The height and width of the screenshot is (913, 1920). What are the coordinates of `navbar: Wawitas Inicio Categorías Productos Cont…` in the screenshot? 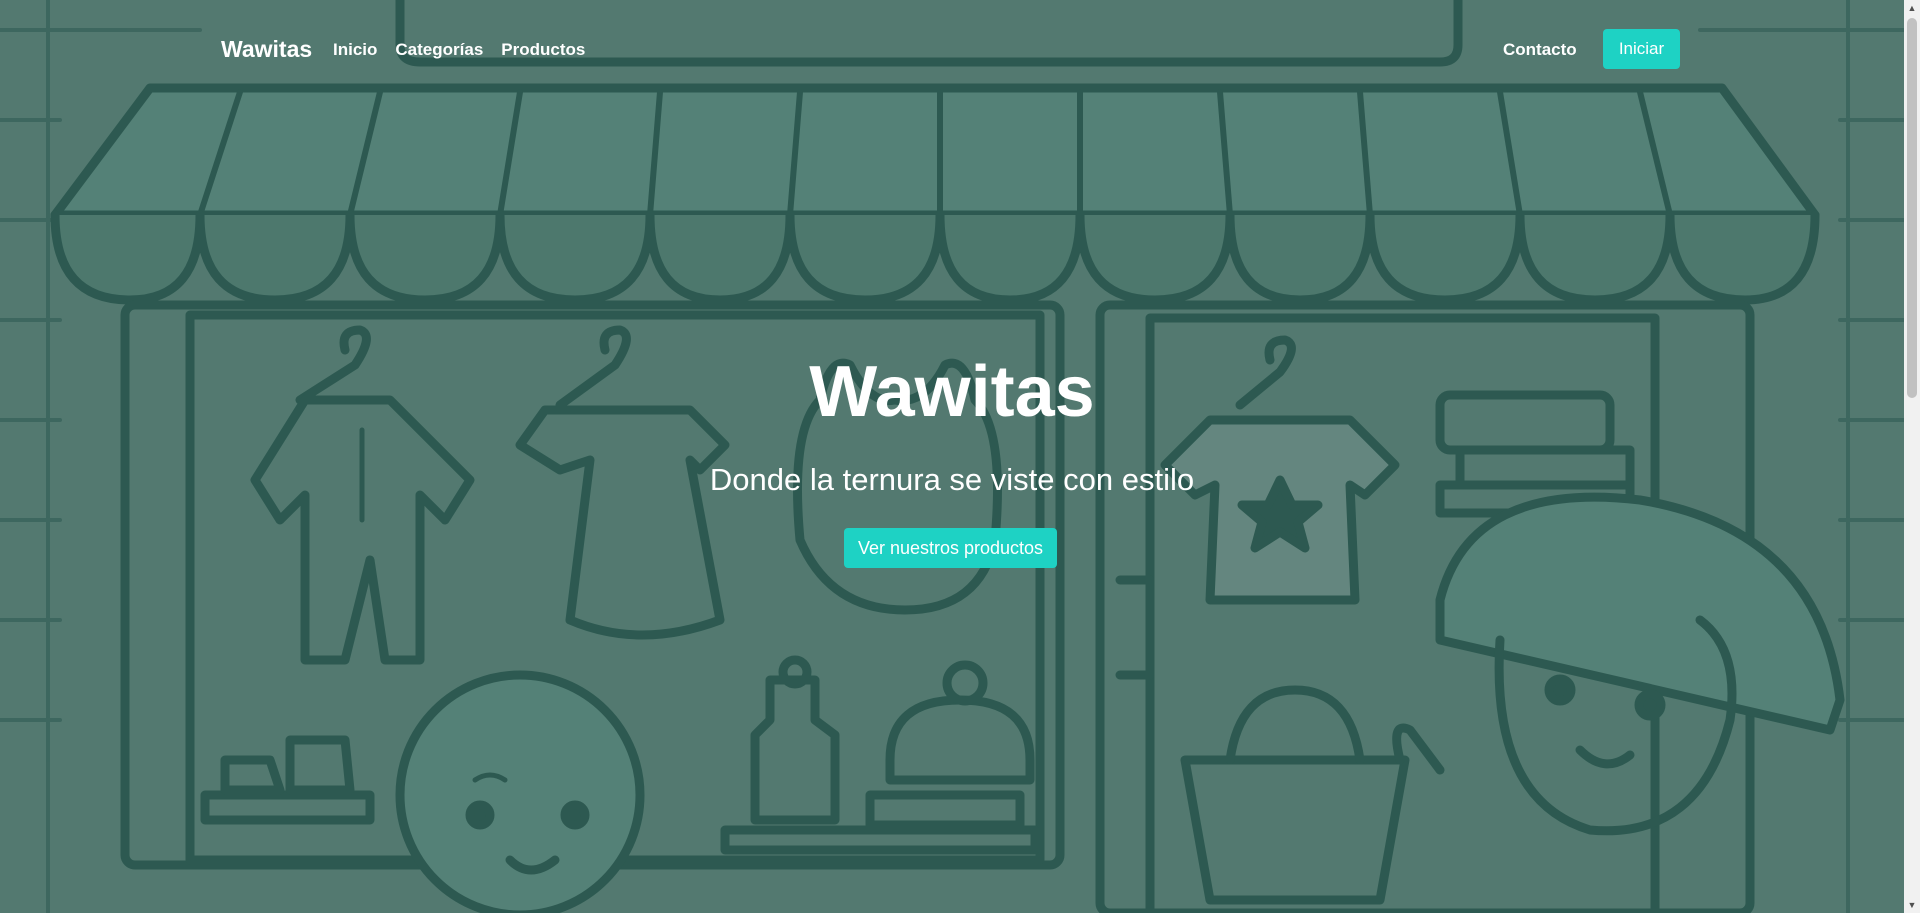 It's located at (952, 50).